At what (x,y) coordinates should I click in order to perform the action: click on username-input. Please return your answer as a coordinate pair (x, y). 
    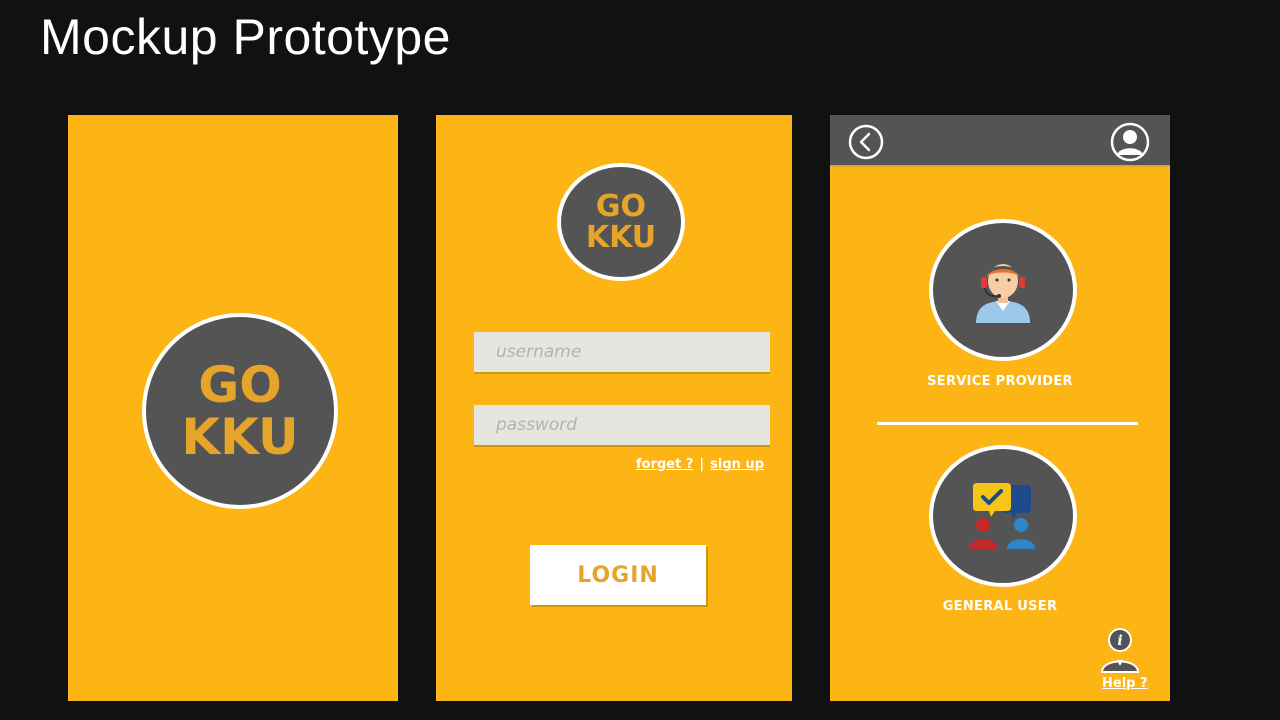
    Looking at the image, I should click on (622, 352).